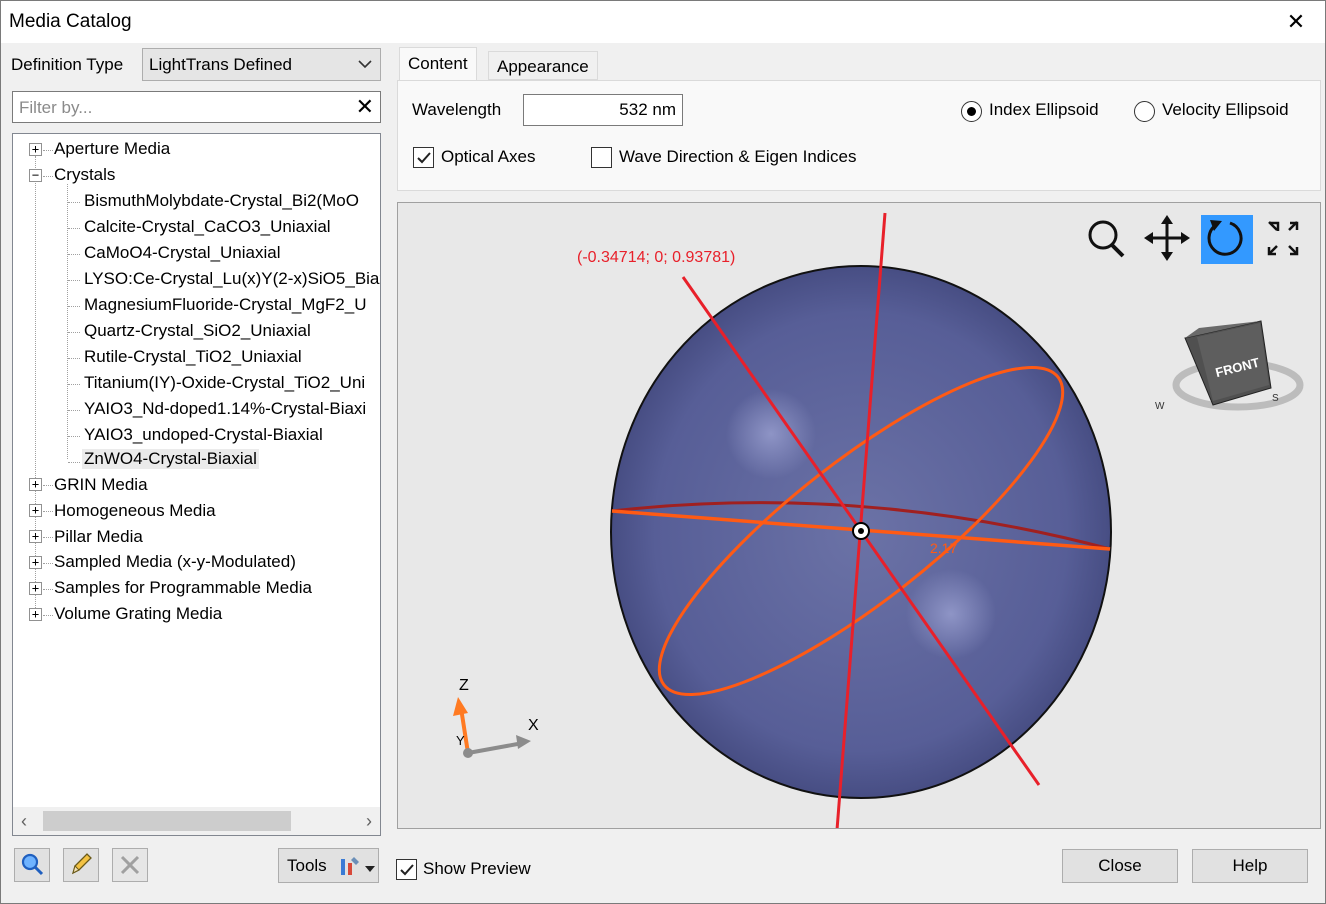  What do you see at coordinates (350, 866) in the screenshot?
I see `tools-icon` at bounding box center [350, 866].